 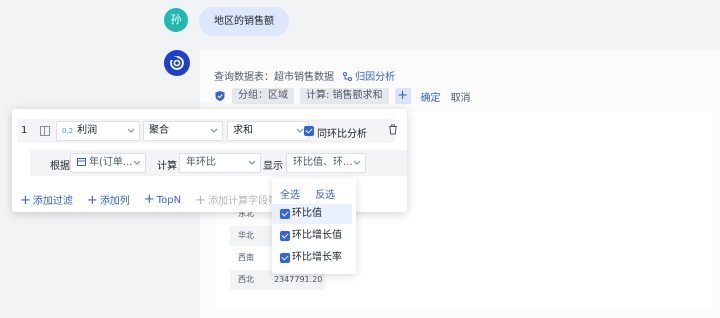 I want to click on topn-label: TopN, so click(x=169, y=200).